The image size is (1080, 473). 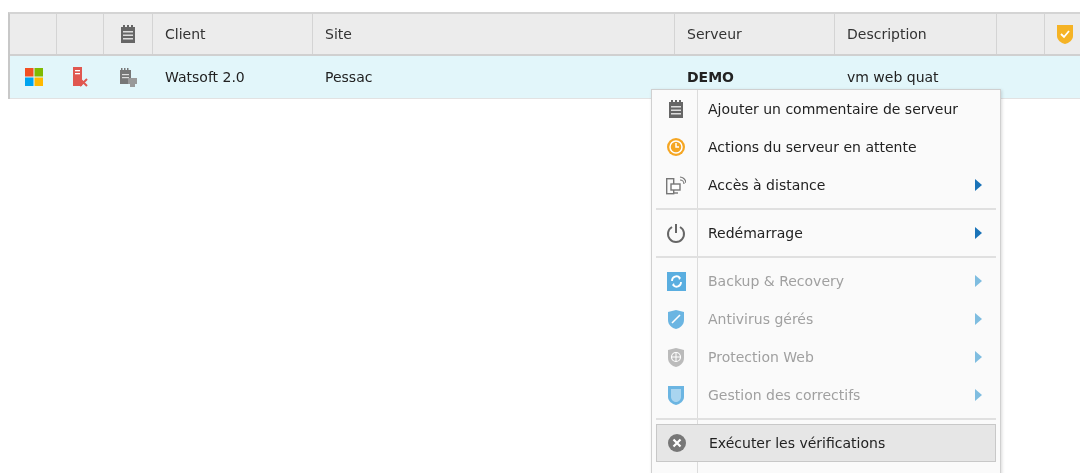 What do you see at coordinates (826, 443) in the screenshot?
I see `menu-item: Exécuter les vérifications` at bounding box center [826, 443].